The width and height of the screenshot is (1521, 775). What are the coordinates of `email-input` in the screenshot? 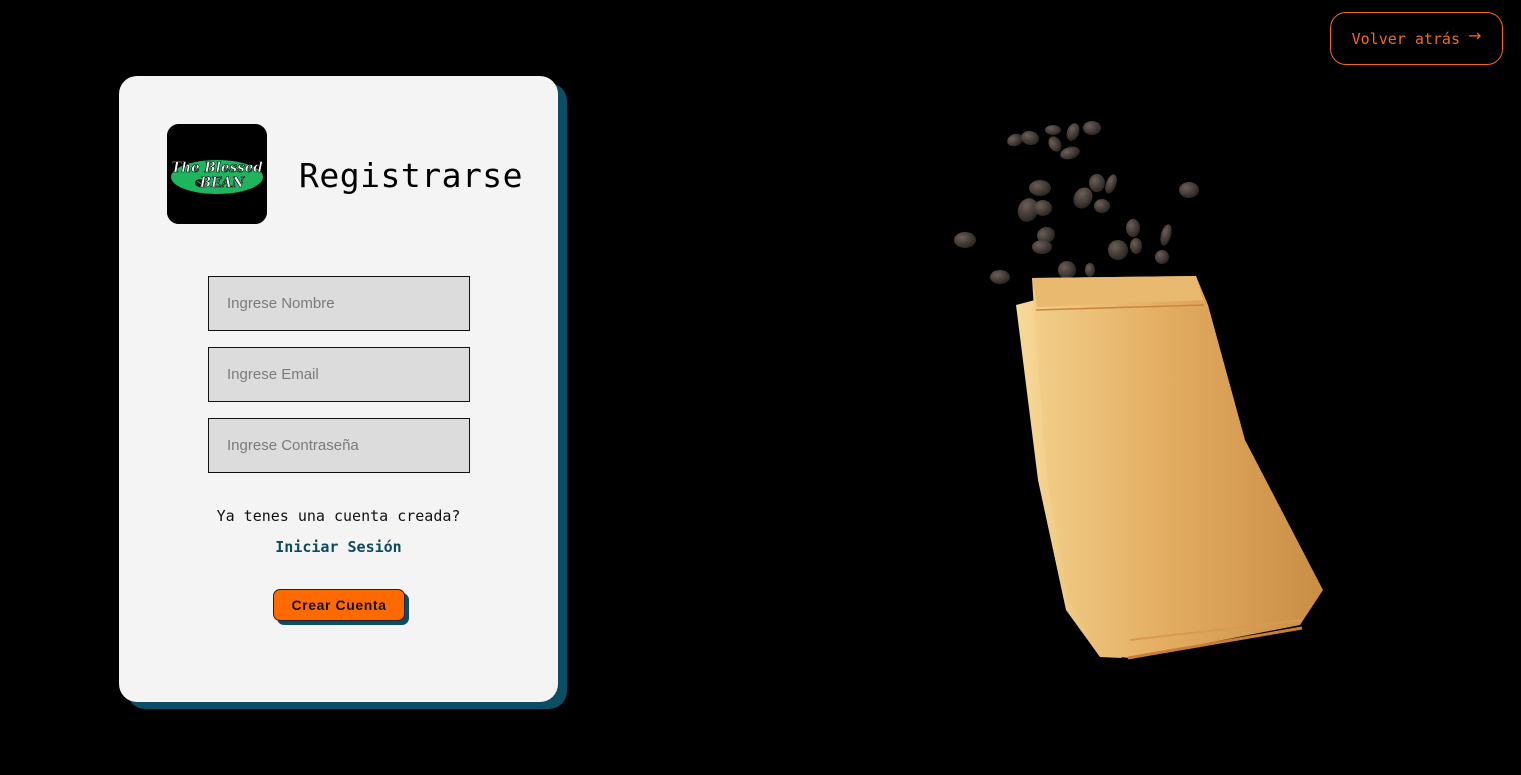 It's located at (339, 374).